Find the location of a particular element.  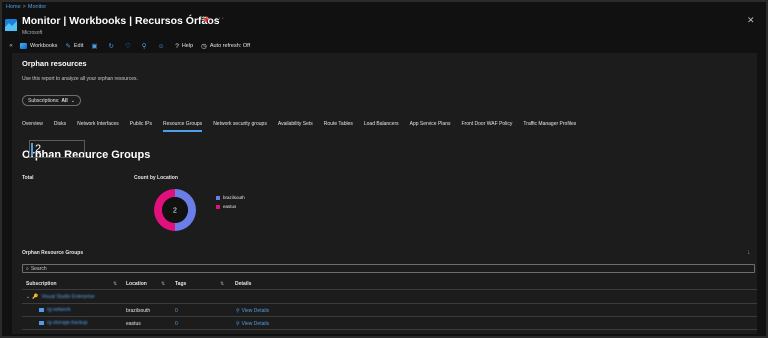

chart-legend: brazilsouth eastus is located at coordinates (230, 202).